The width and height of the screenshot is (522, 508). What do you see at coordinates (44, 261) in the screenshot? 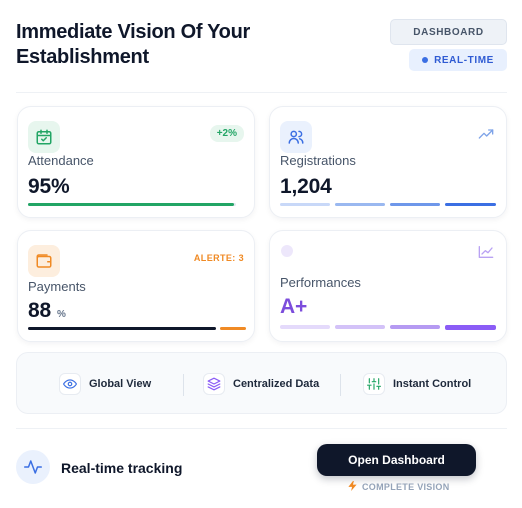
I see `wallet-icon` at bounding box center [44, 261].